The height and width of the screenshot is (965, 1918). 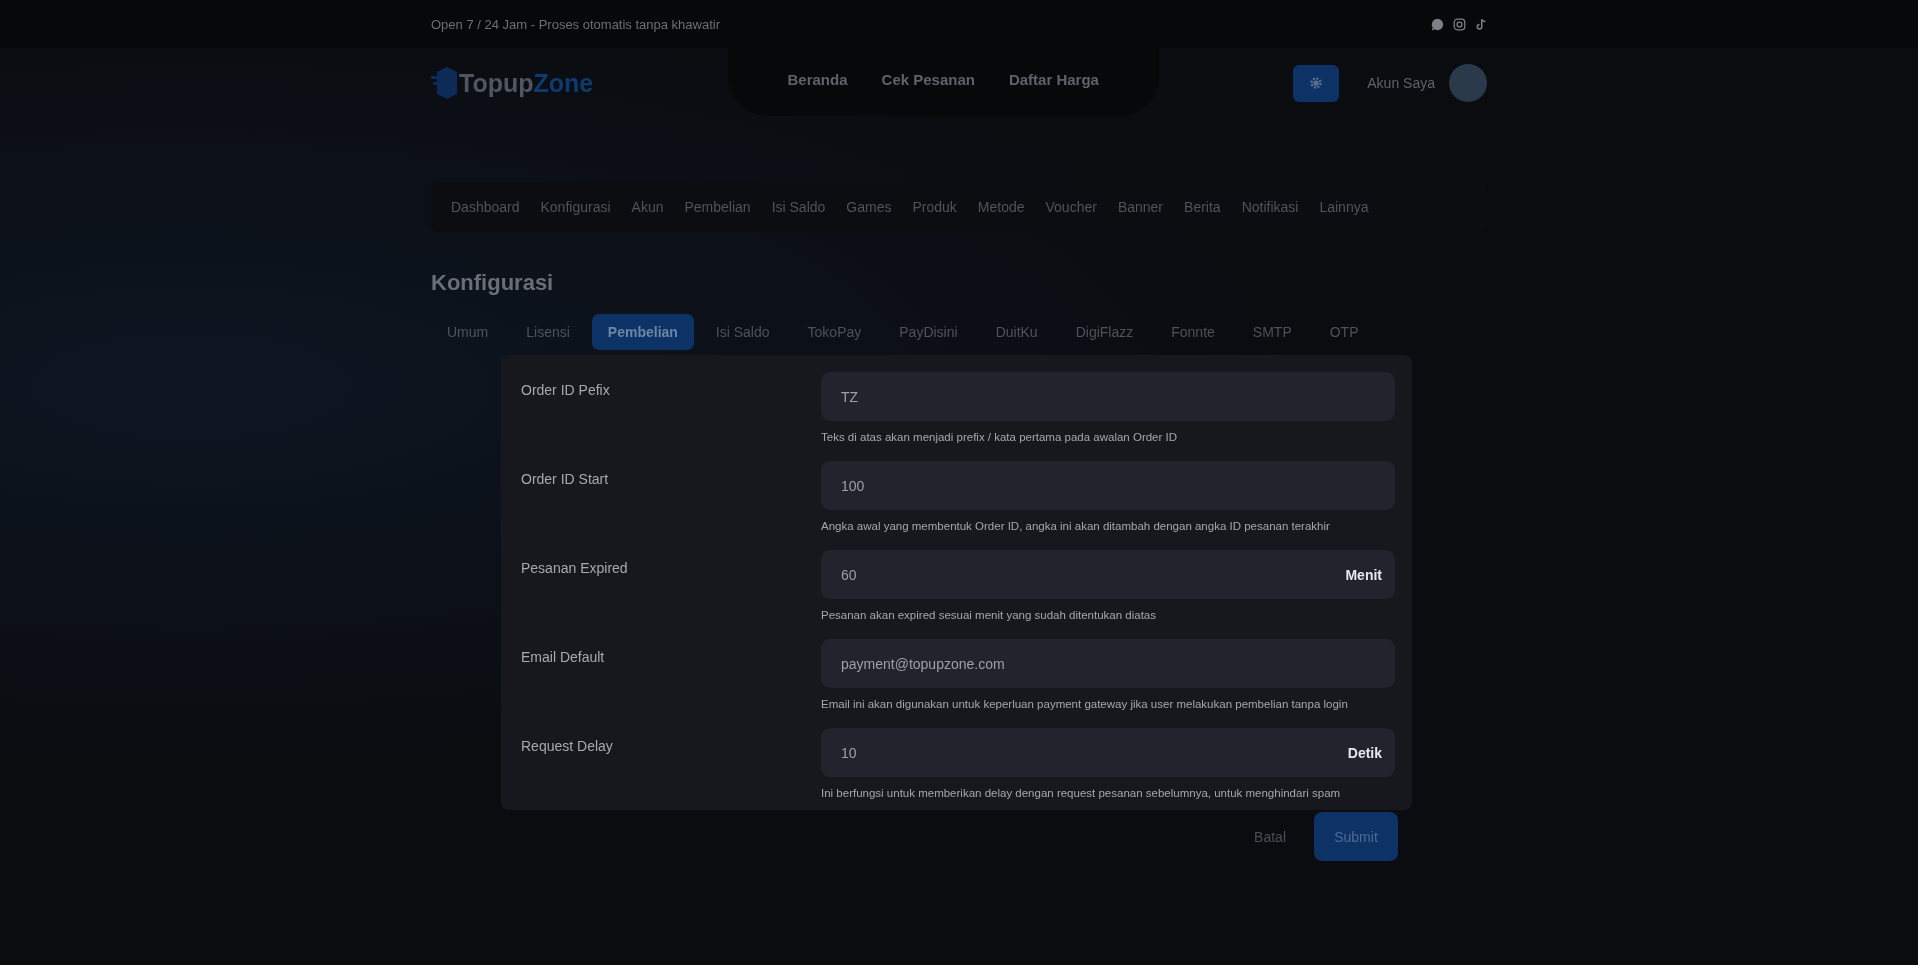 What do you see at coordinates (575, 568) in the screenshot?
I see `field-label: Pesanan Expired` at bounding box center [575, 568].